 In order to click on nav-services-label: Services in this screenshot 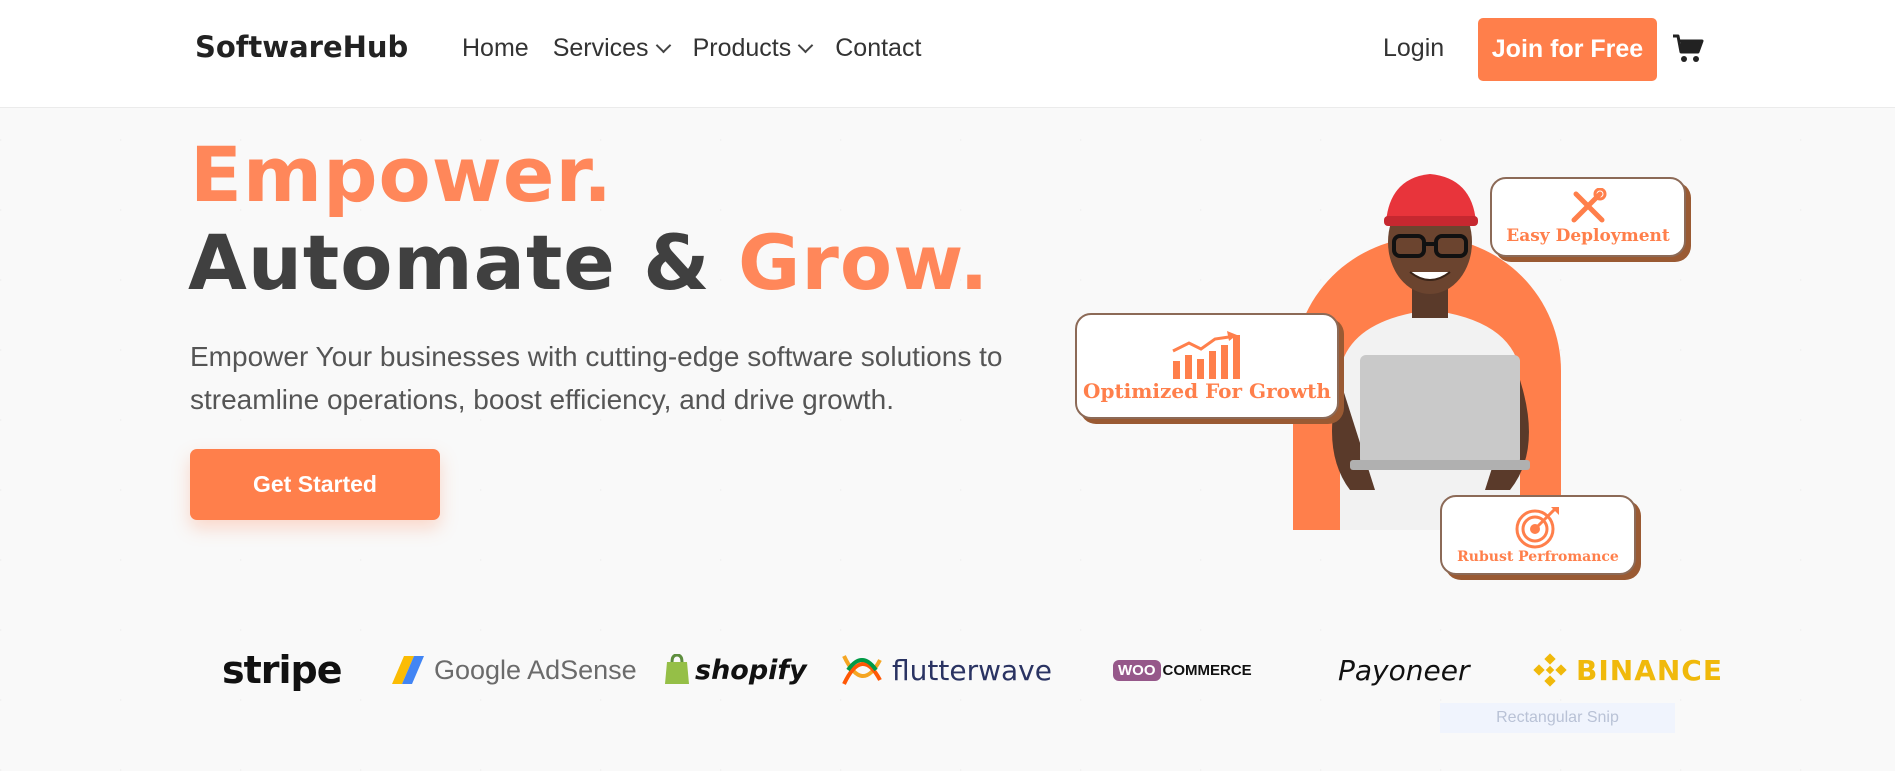, I will do `click(600, 48)`.